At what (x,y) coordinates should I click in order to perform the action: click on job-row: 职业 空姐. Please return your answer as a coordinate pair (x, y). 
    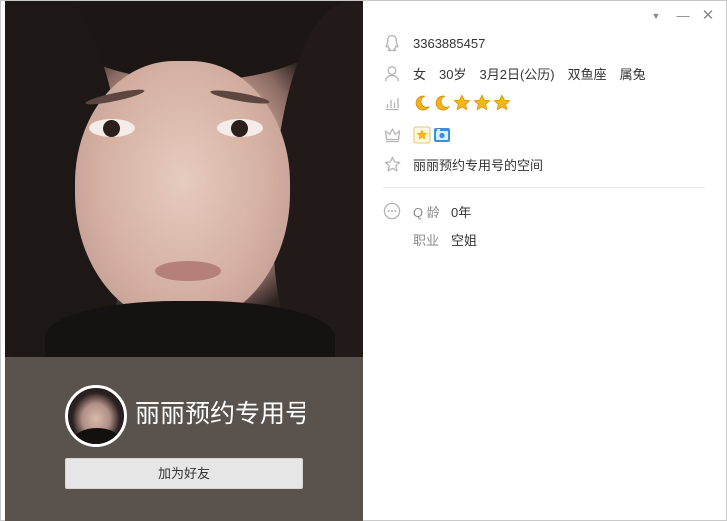
    Looking at the image, I should click on (429, 239).